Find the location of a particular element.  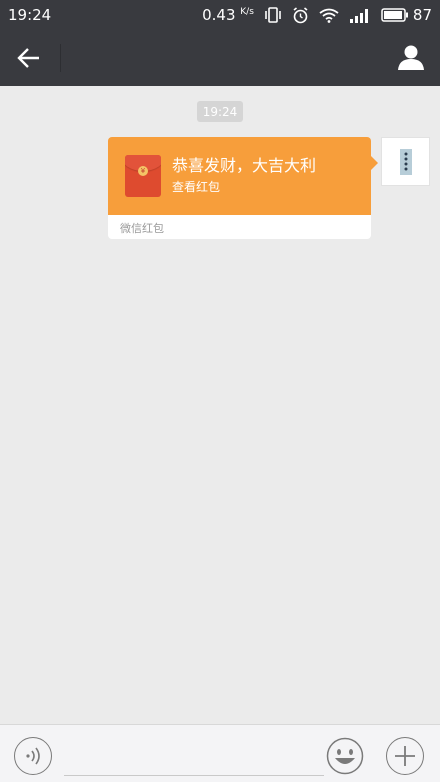

chat-info-button is located at coordinates (411, 57).